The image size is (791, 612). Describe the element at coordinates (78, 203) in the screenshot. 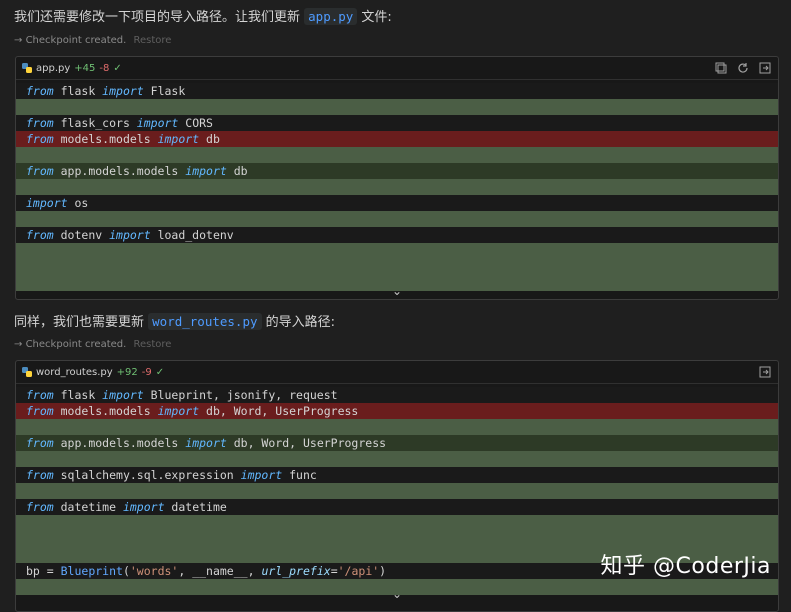

I see `code-token: os` at that location.